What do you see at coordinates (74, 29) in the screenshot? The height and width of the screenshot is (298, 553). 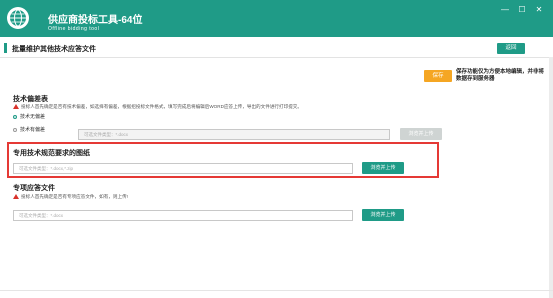 I see `app-subtitle: Offline bidding tool` at bounding box center [74, 29].